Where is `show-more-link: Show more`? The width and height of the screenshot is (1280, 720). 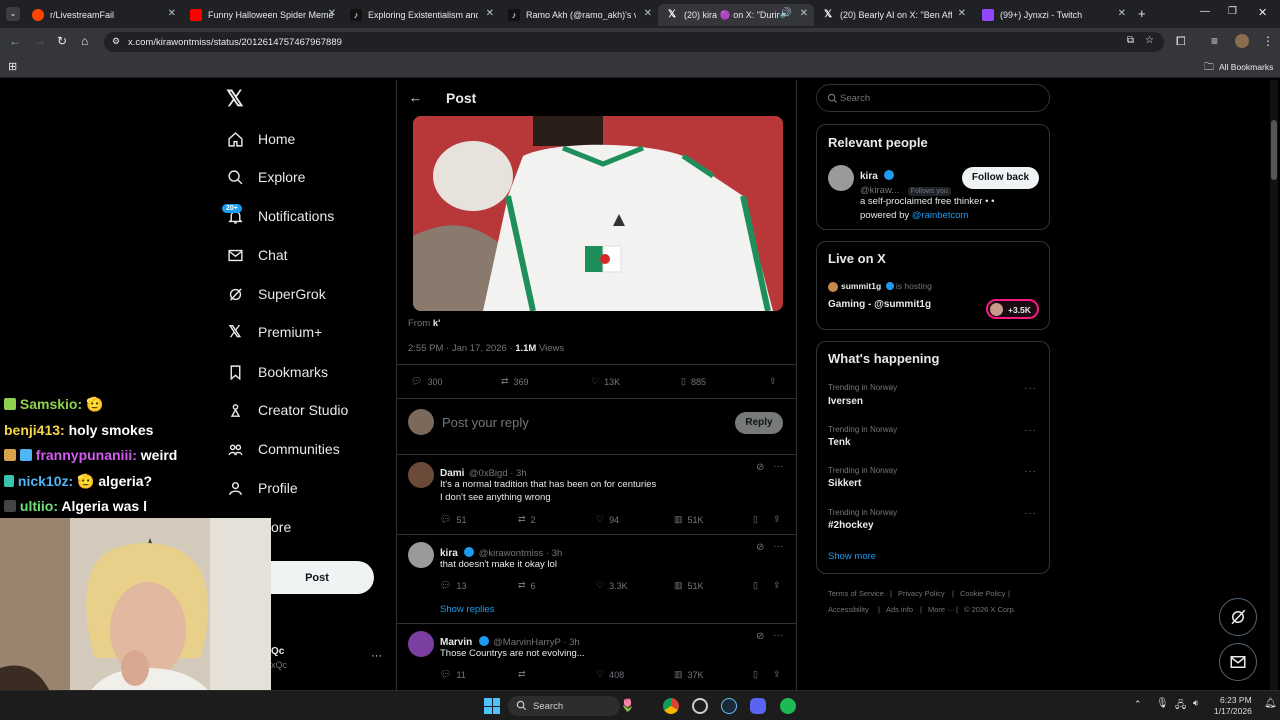 show-more-link: Show more is located at coordinates (852, 556).